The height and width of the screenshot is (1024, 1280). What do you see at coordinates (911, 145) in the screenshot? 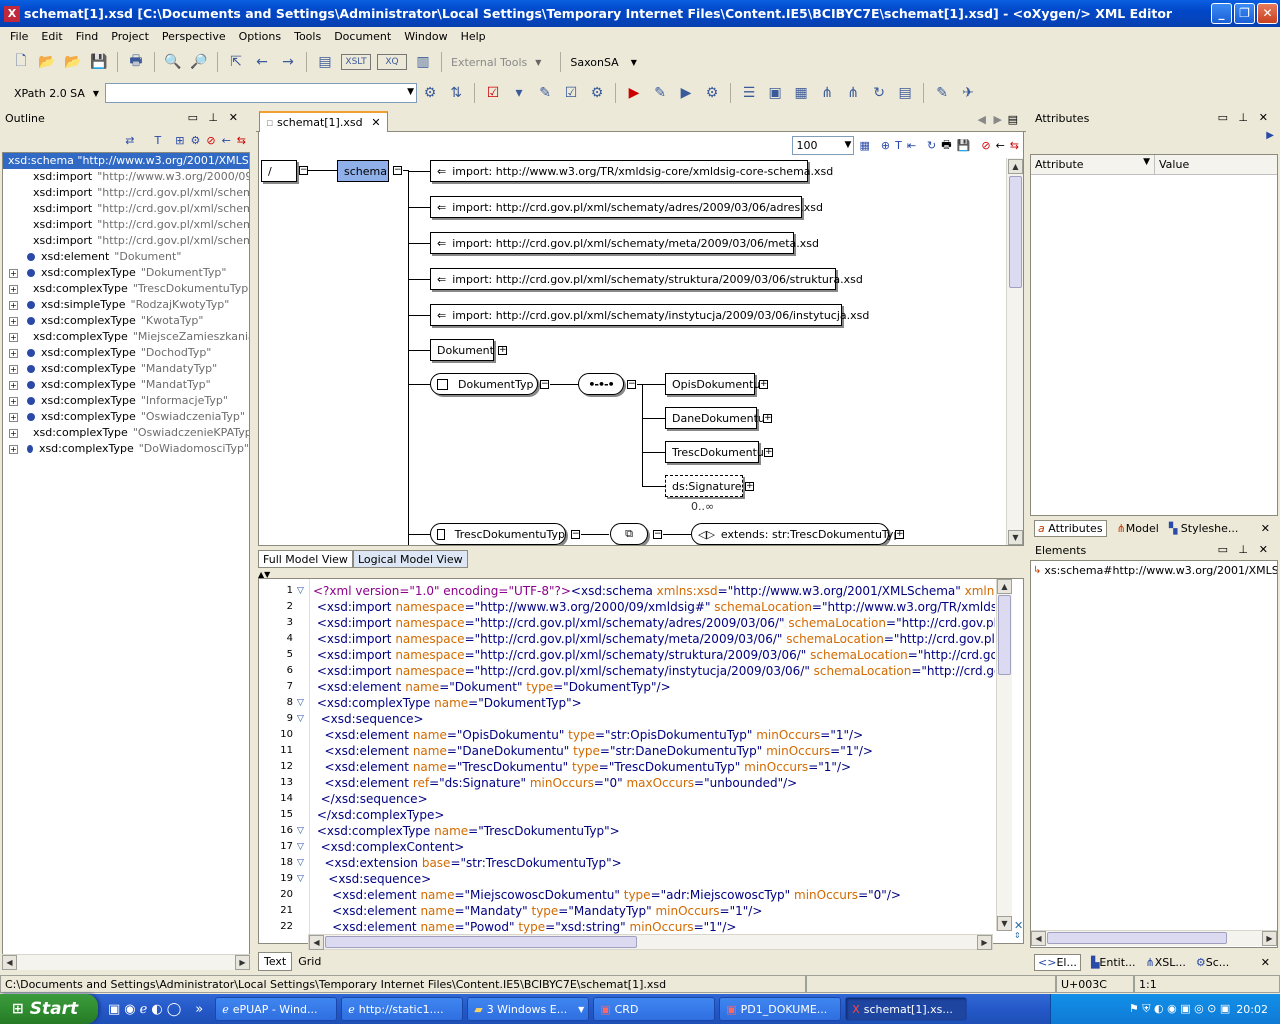
I see `navigate-icon: ⇤` at bounding box center [911, 145].